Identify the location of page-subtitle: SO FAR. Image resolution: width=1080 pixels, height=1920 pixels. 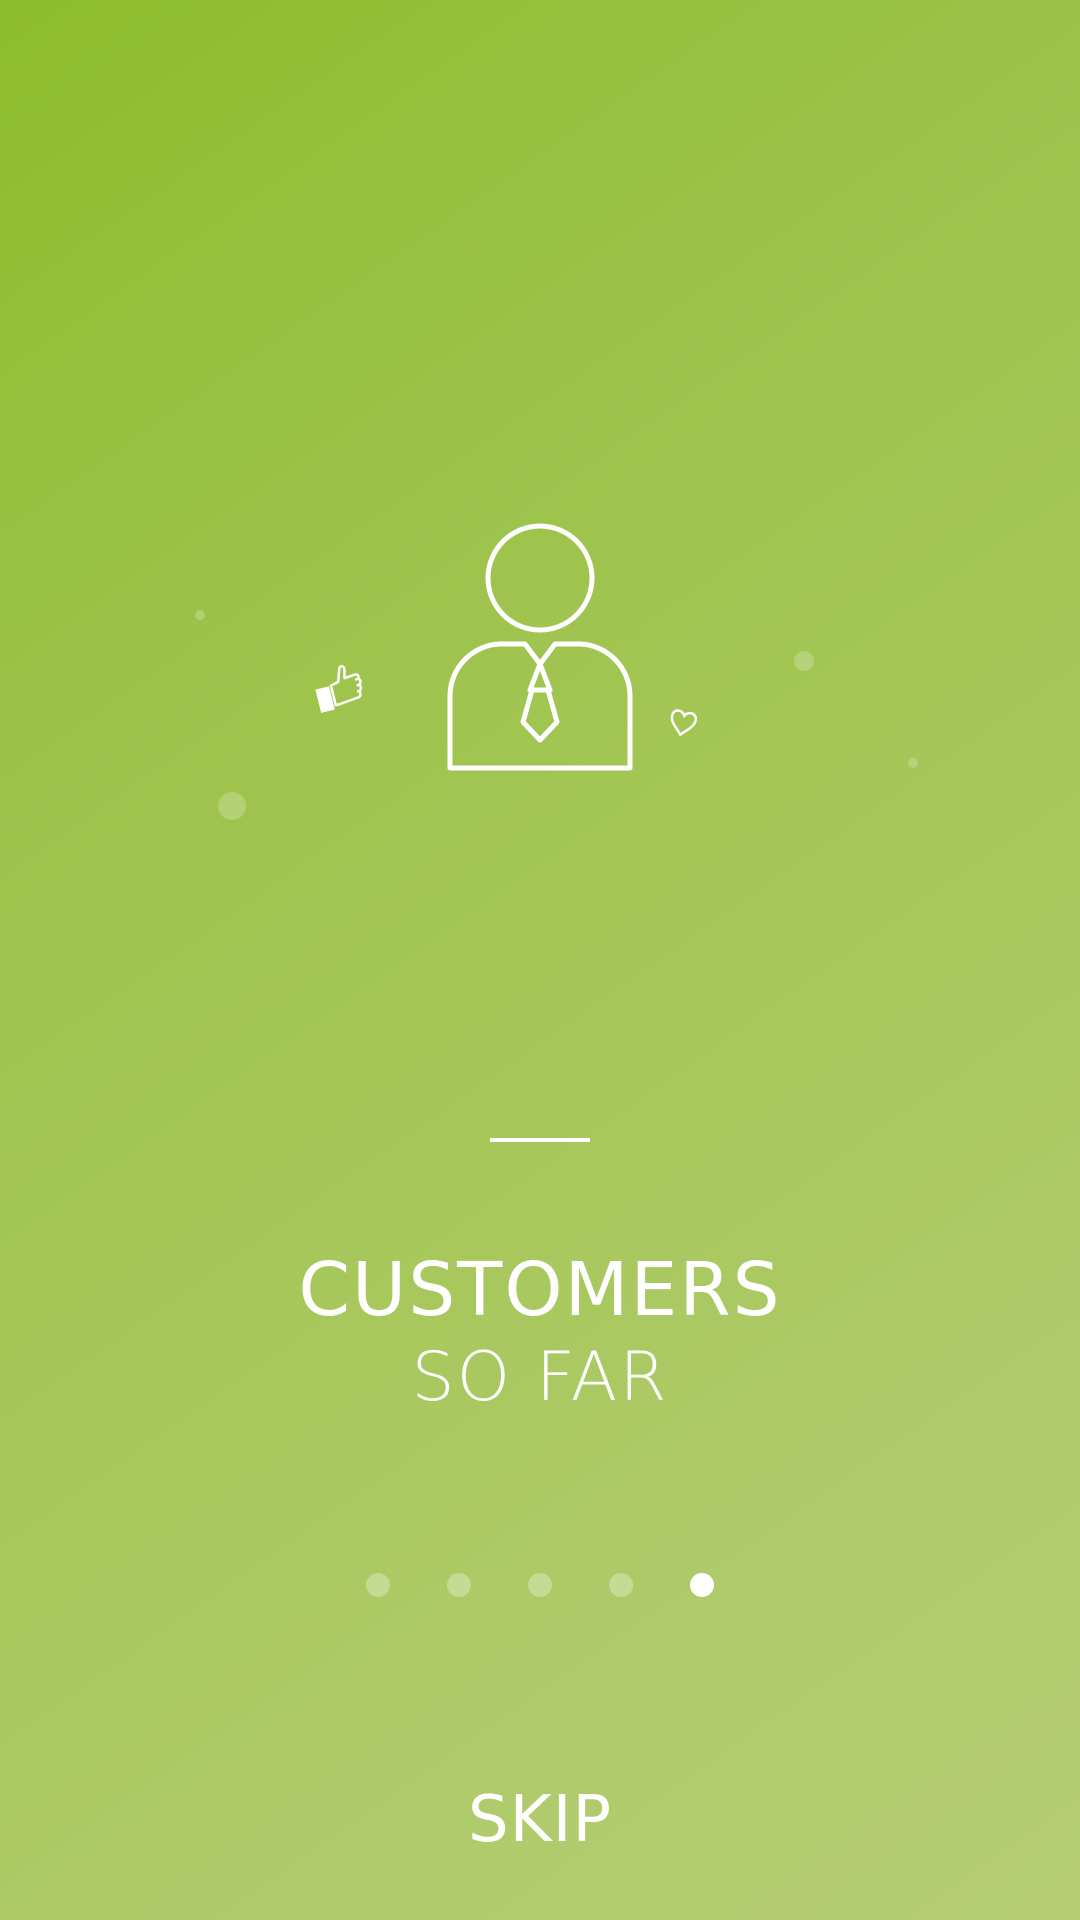
(540, 1377).